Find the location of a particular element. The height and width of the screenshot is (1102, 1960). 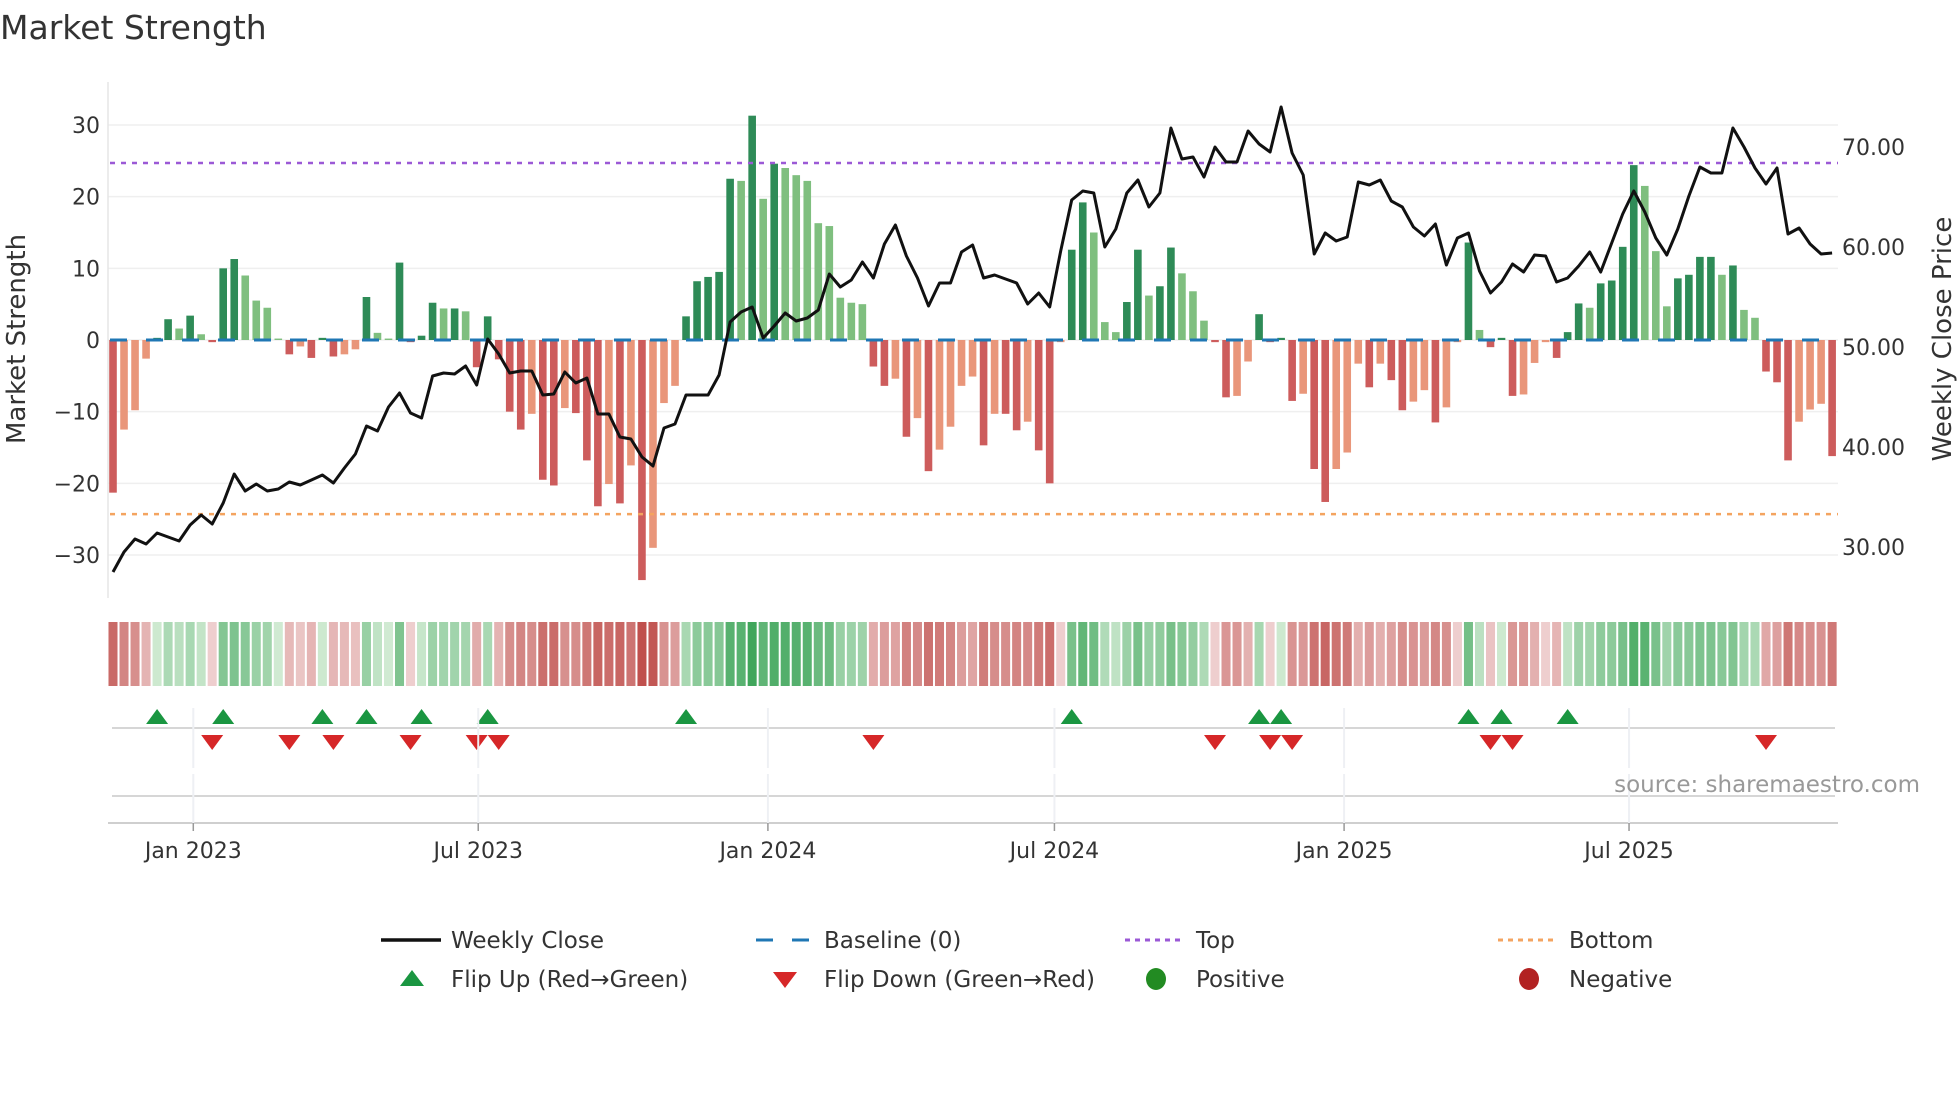

strength-heat-strip is located at coordinates (972, 654).